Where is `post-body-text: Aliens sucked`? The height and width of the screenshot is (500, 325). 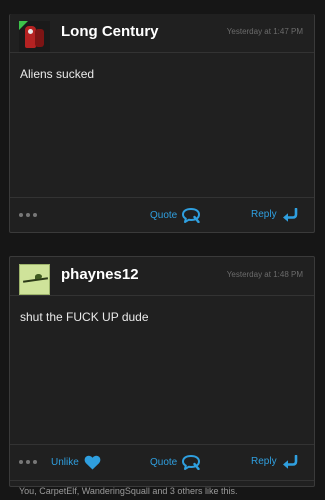 post-body-text: Aliens sucked is located at coordinates (57, 74).